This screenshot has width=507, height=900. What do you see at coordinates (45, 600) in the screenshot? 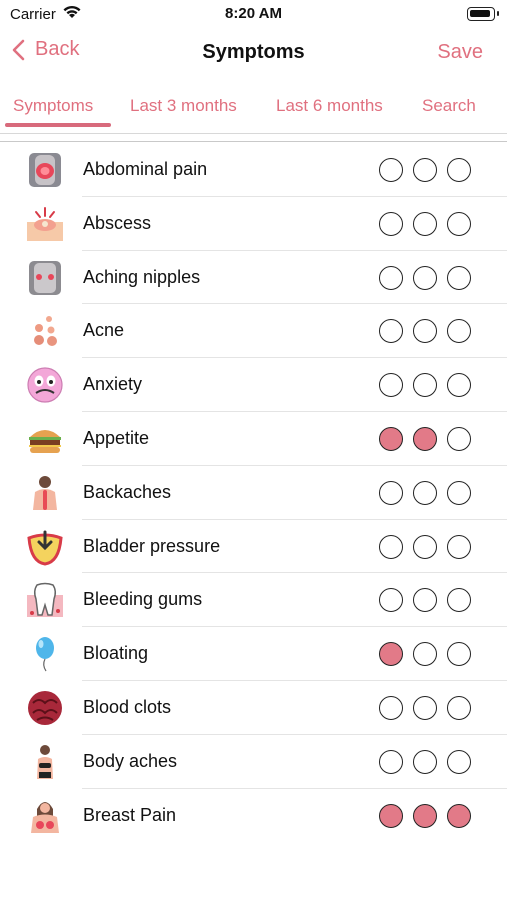
I see `tooth-icon` at bounding box center [45, 600].